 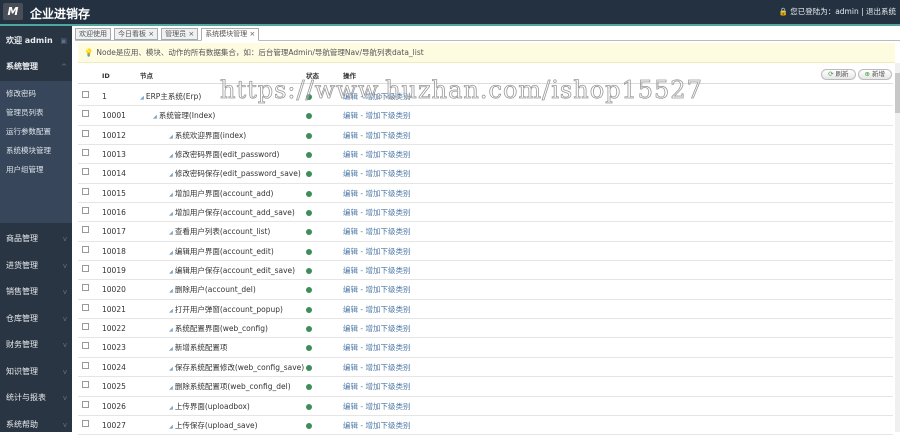 What do you see at coordinates (93, 34) in the screenshot?
I see `tab: 欢迎使用` at bounding box center [93, 34].